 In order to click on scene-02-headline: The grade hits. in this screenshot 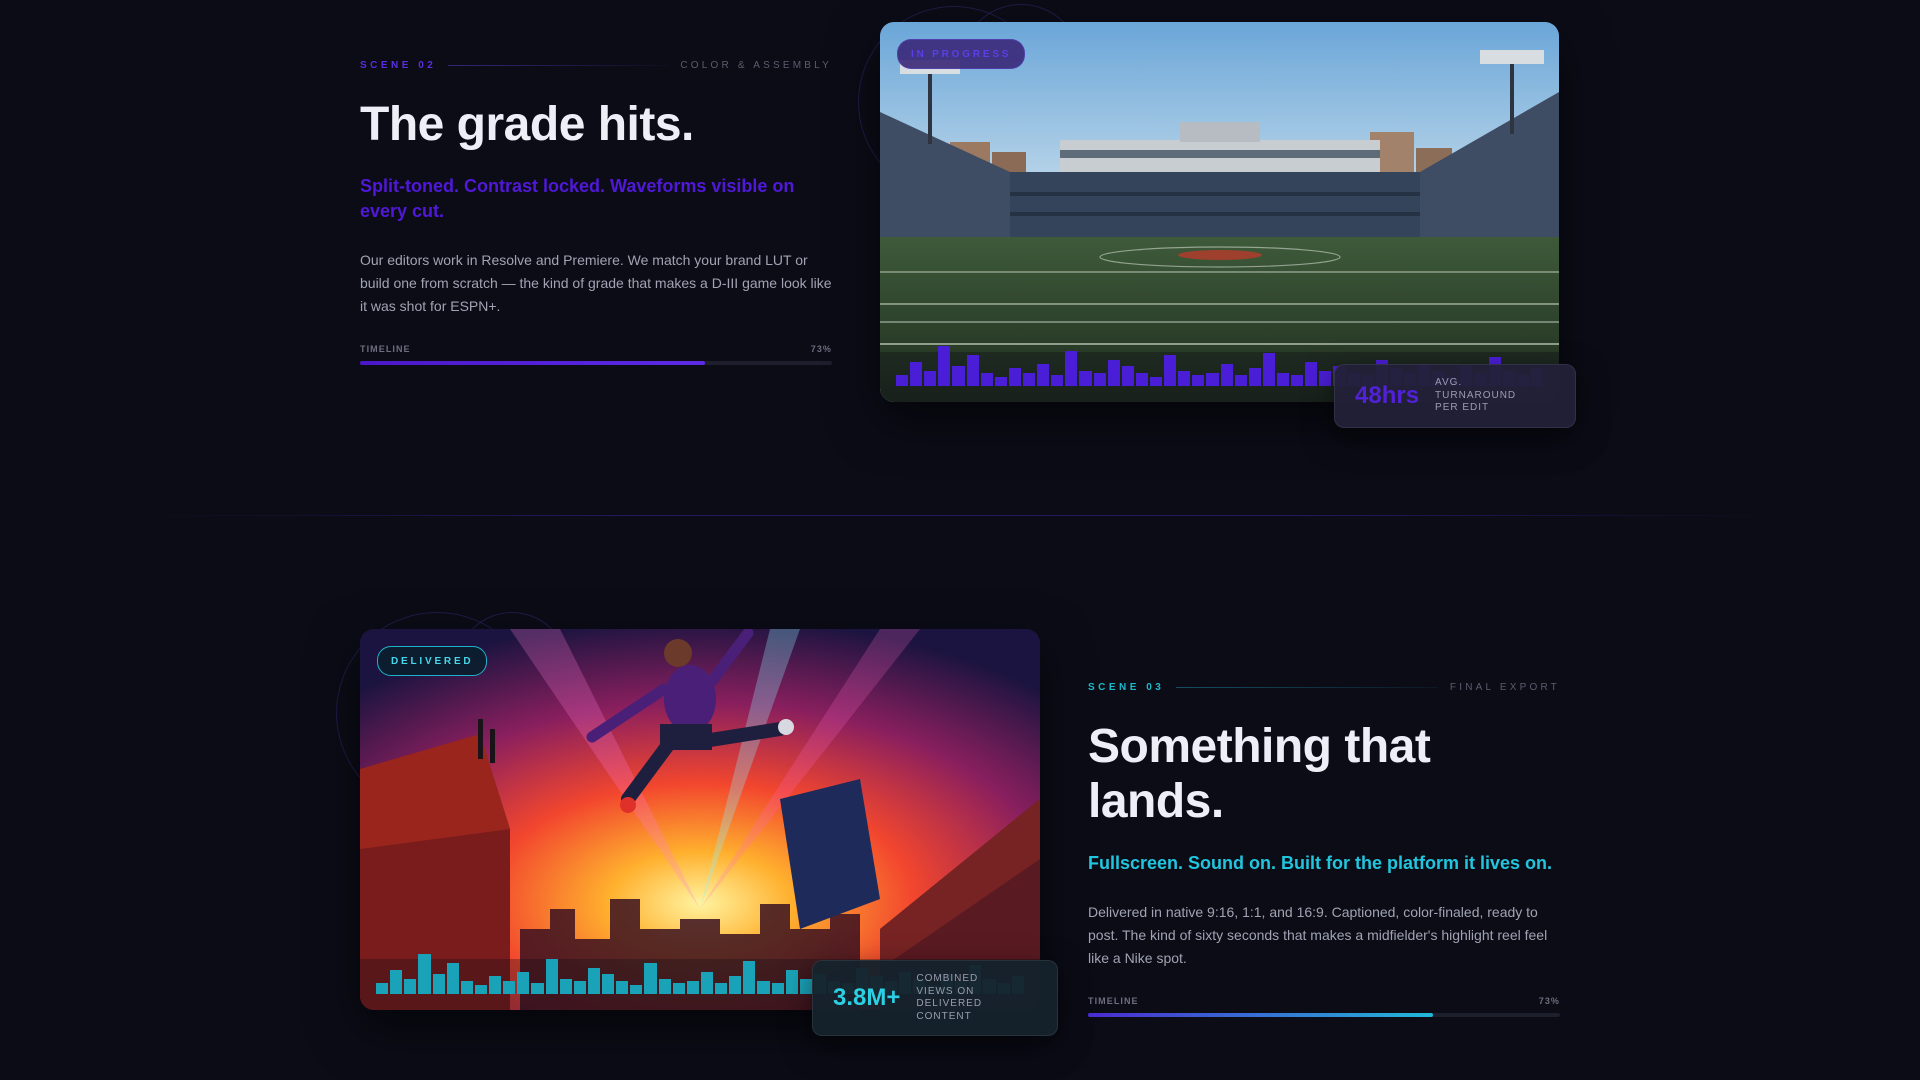, I will do `click(527, 124)`.